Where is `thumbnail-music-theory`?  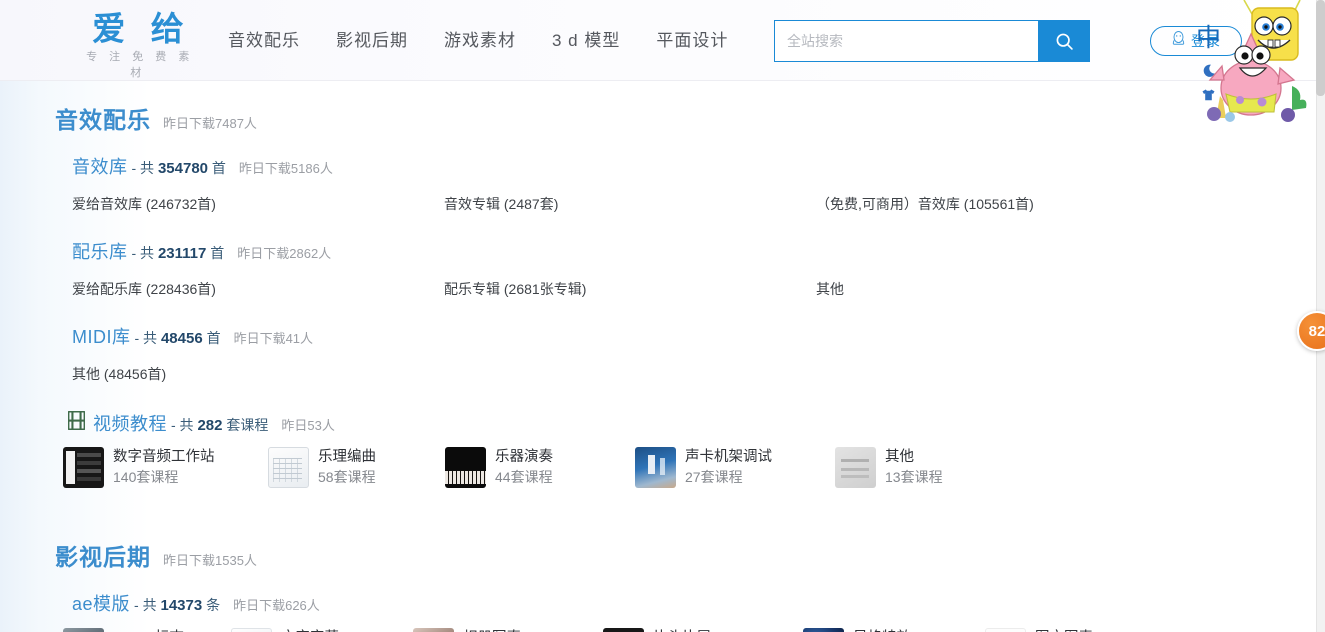
thumbnail-music-theory is located at coordinates (288, 467).